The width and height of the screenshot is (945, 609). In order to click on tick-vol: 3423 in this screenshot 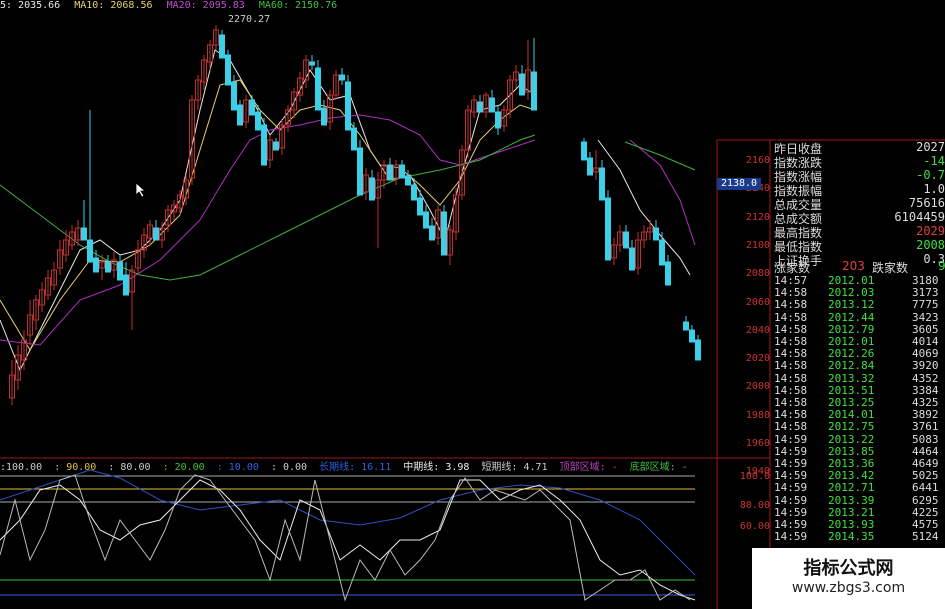, I will do `click(925, 317)`.